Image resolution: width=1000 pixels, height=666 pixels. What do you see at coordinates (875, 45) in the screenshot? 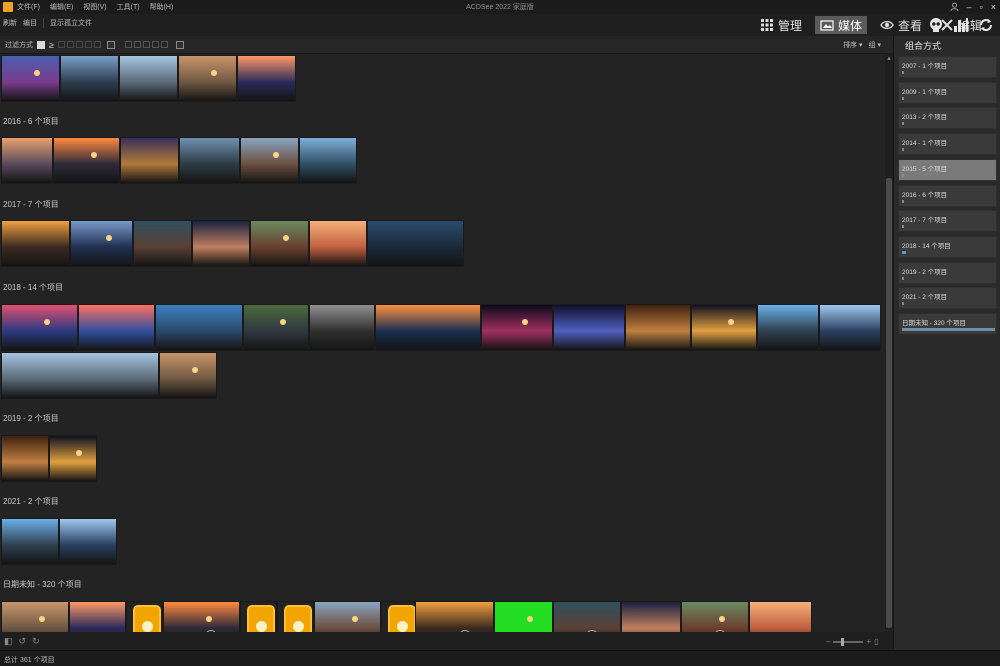
I see `group-dropdown: 组 ▾` at bounding box center [875, 45].